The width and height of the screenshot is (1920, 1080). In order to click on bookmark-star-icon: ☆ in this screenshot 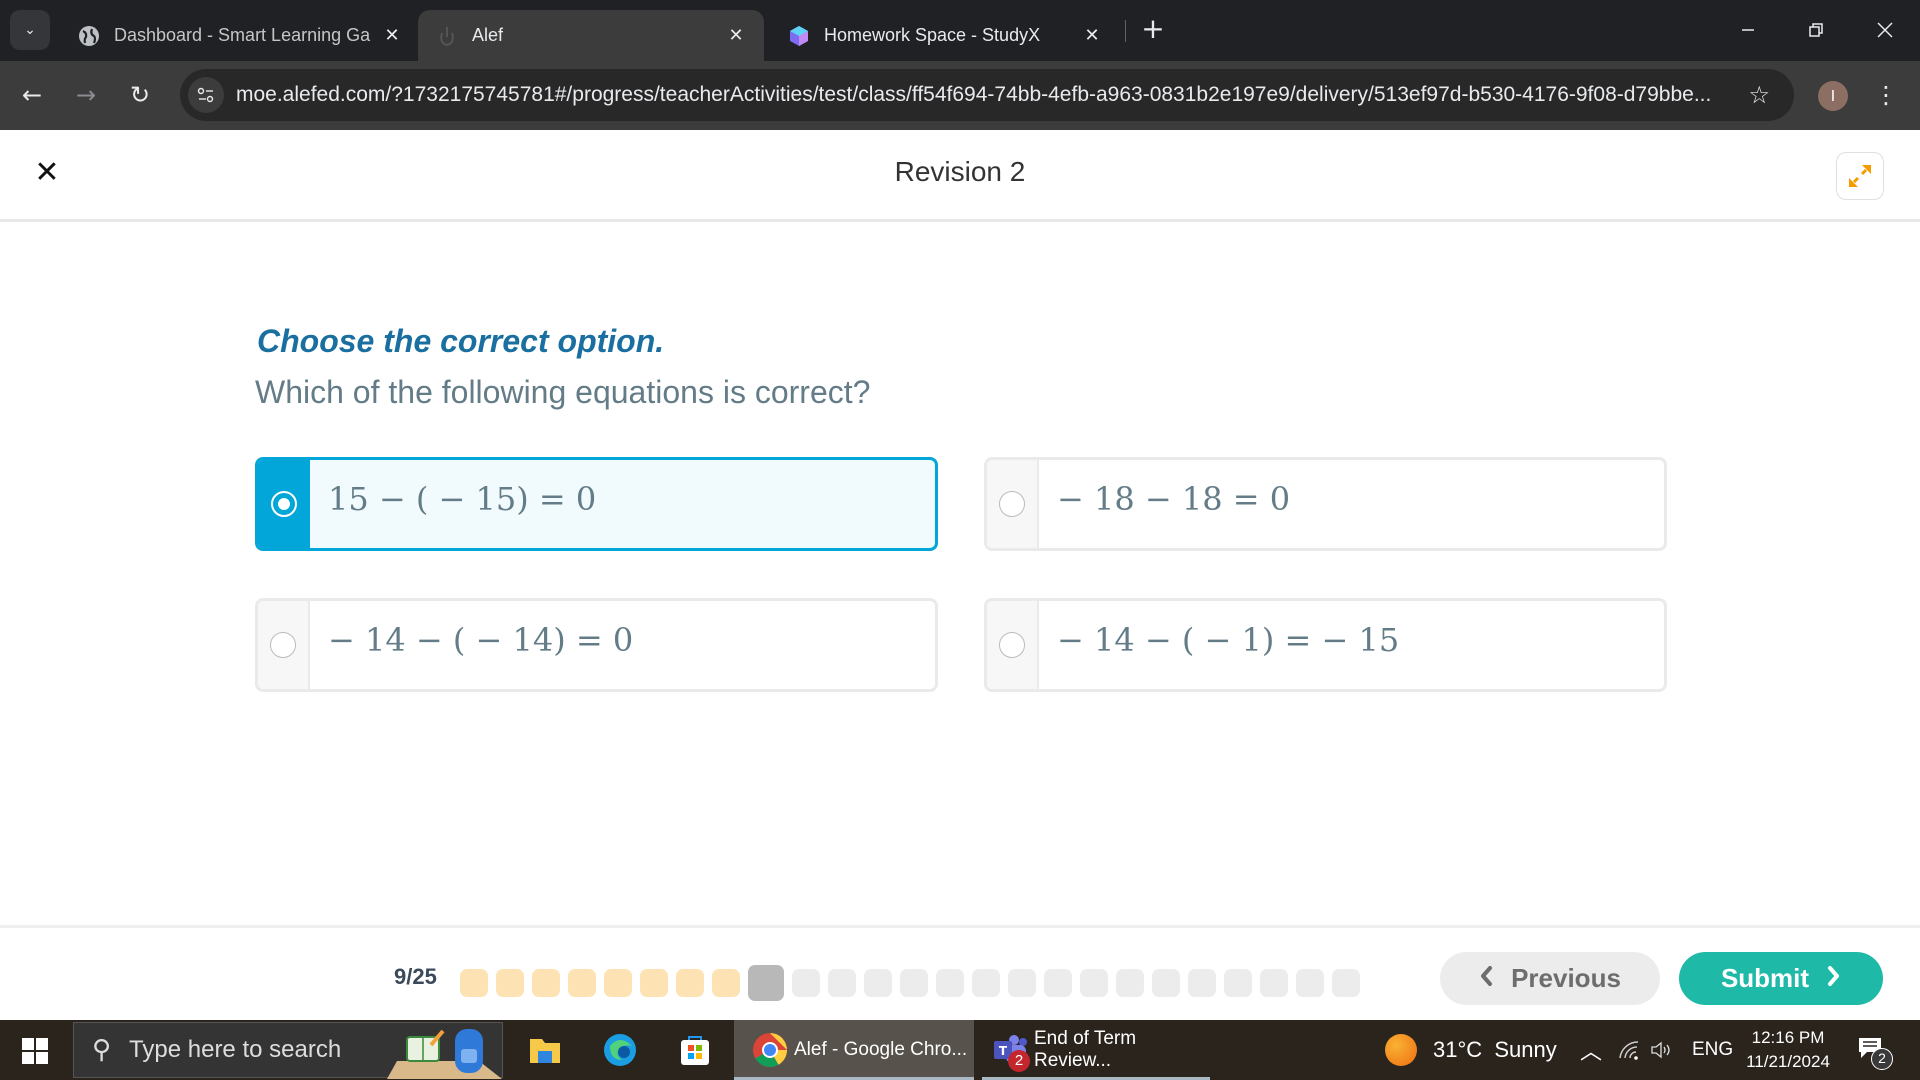, I will do `click(1759, 95)`.